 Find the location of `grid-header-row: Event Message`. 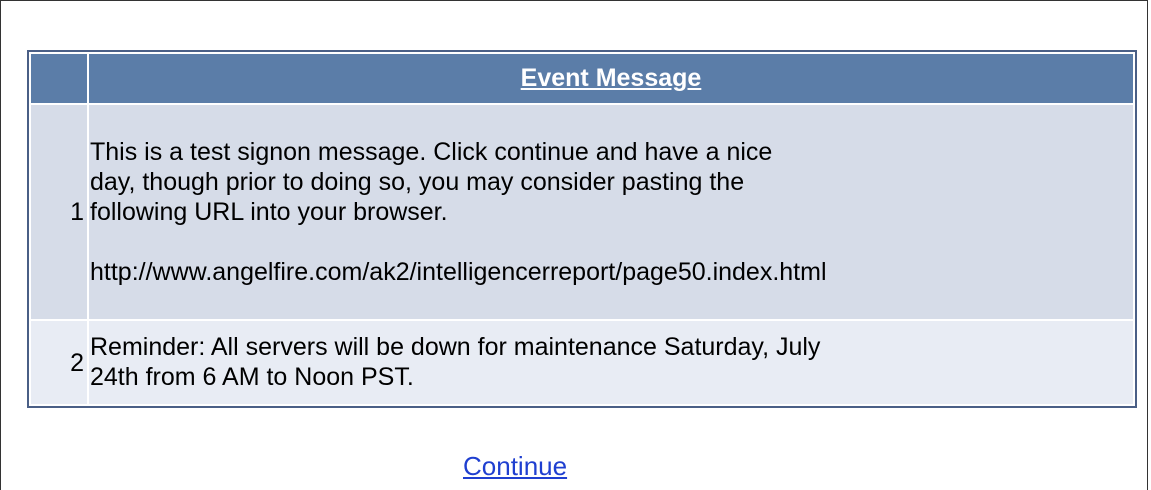

grid-header-row: Event Message is located at coordinates (582, 78).